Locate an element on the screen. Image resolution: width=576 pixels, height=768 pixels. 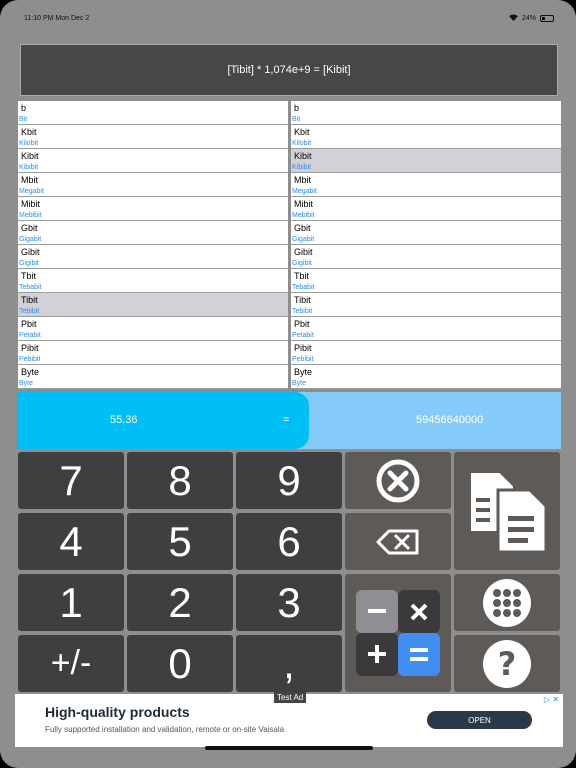
clear-x-icon is located at coordinates (398, 481).